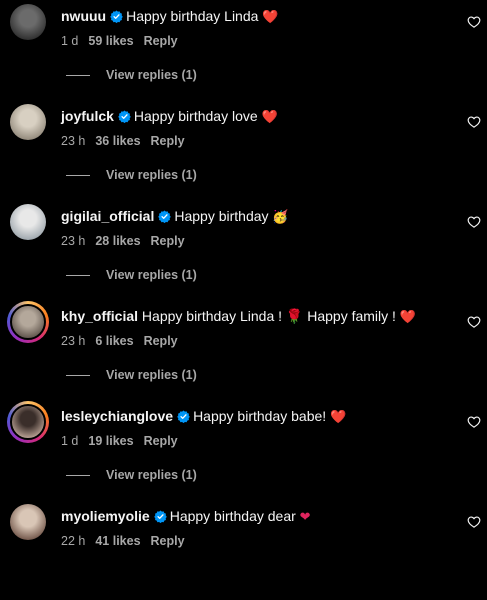 This screenshot has height=600, width=487. What do you see at coordinates (87, 116) in the screenshot?
I see `username-link: joyfulck` at bounding box center [87, 116].